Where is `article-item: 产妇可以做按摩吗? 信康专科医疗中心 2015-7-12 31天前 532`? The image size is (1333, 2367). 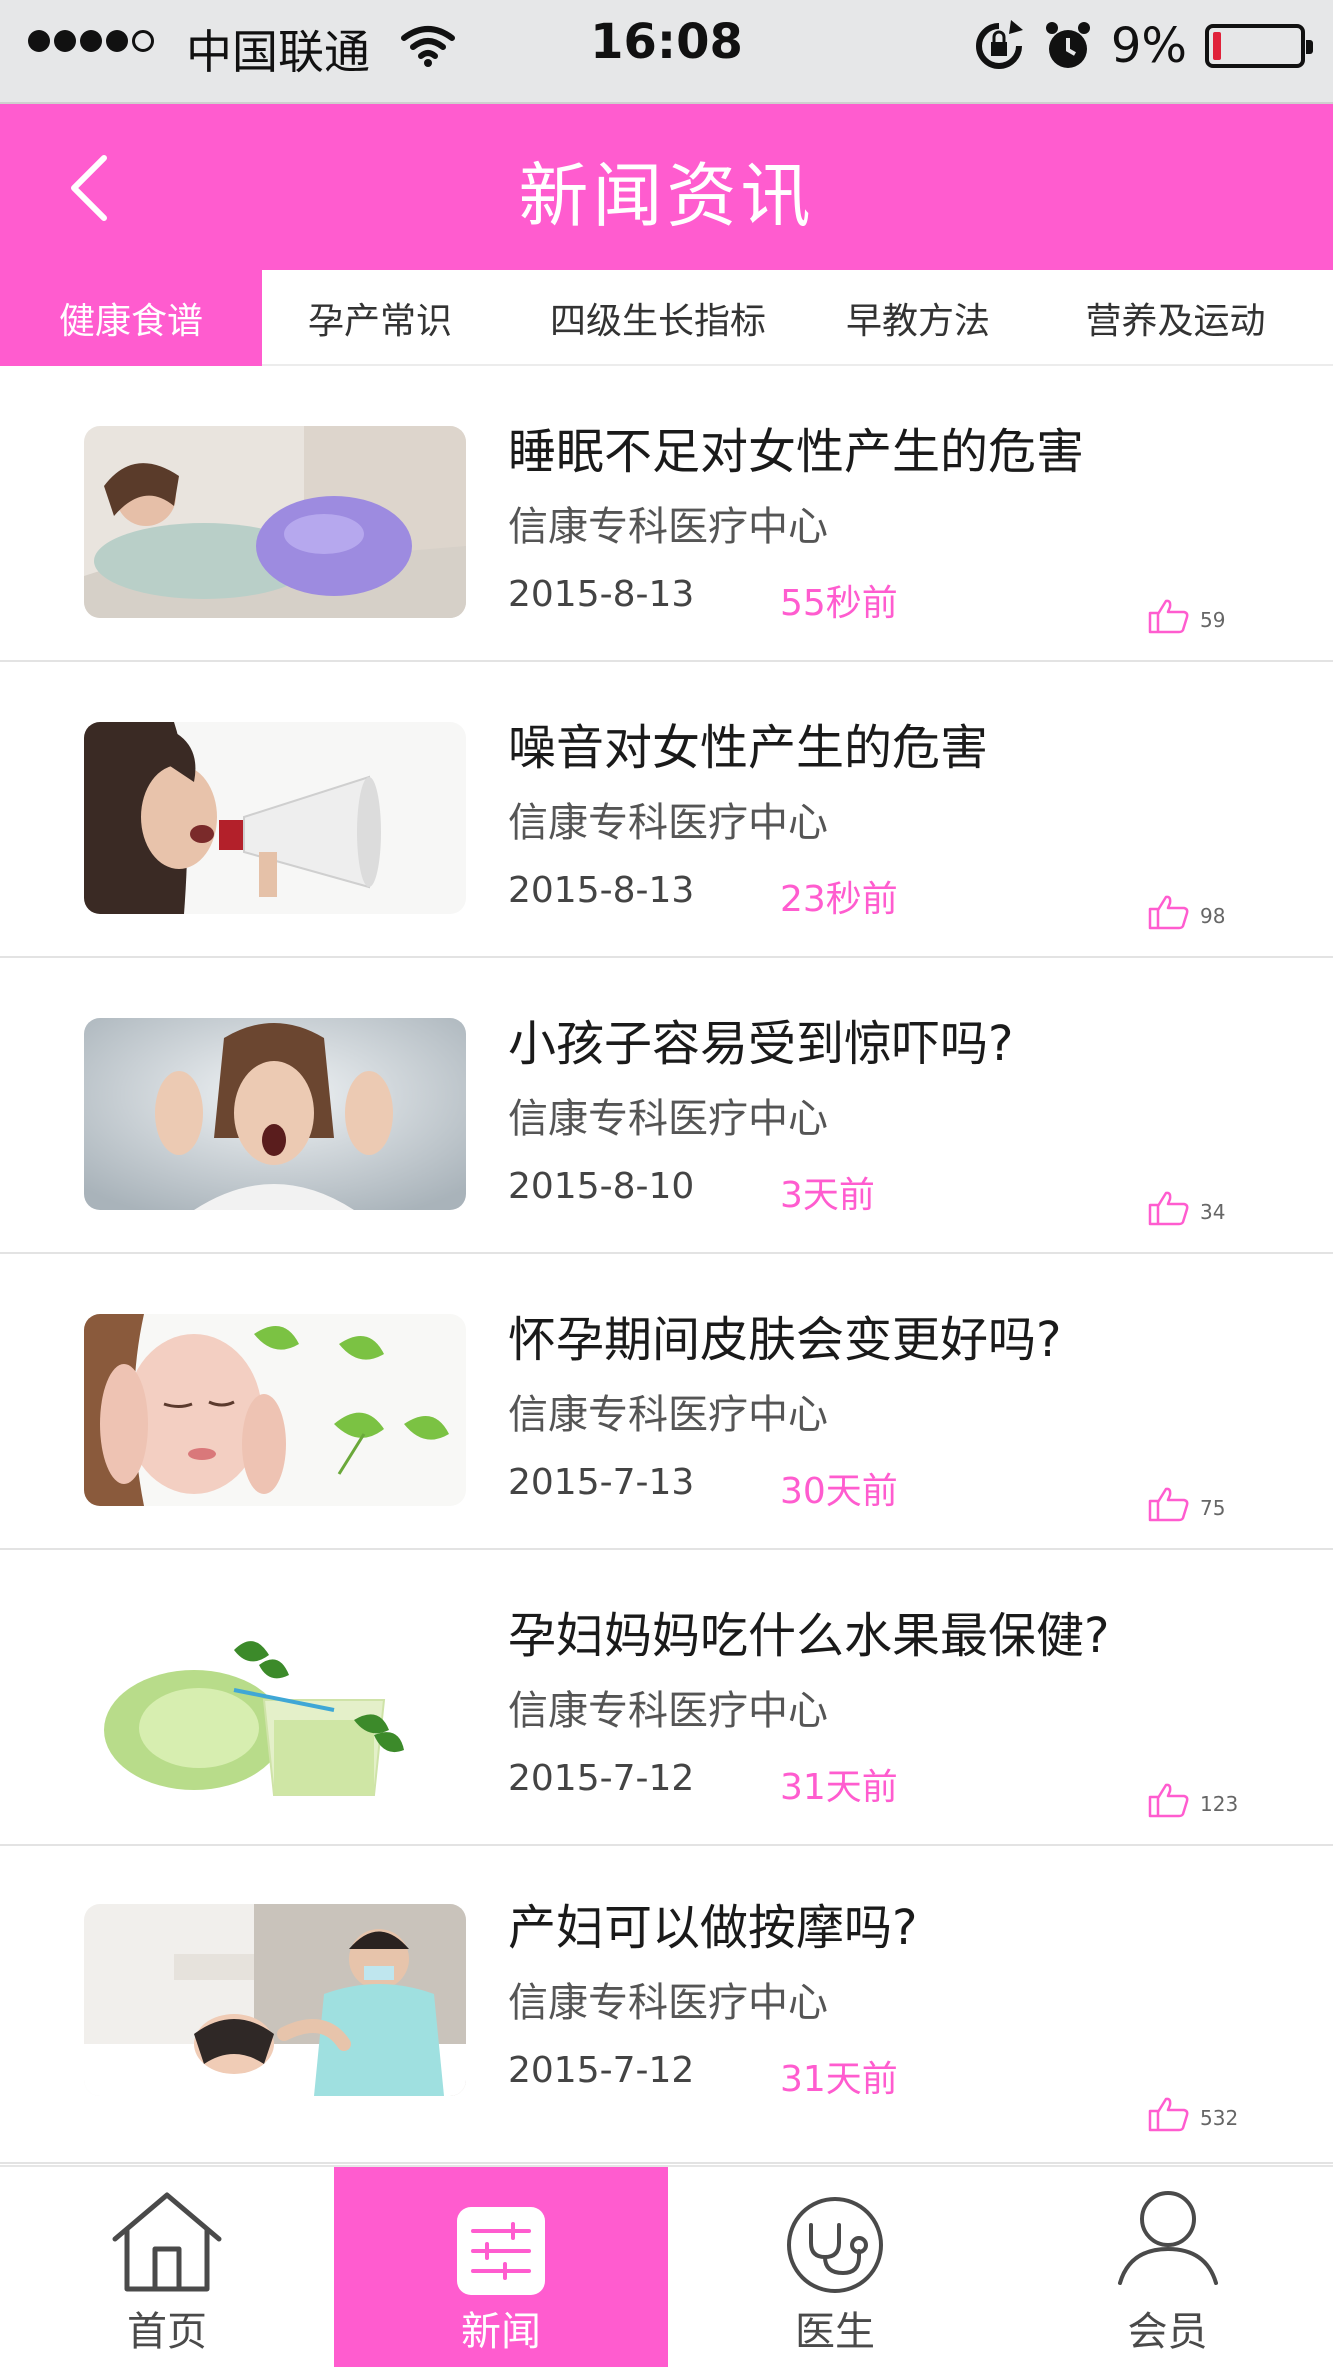
article-item: 产妇可以做按摩吗? 信康专科医疗中心 2015-7-12 31天前 532 is located at coordinates (666, 2005).